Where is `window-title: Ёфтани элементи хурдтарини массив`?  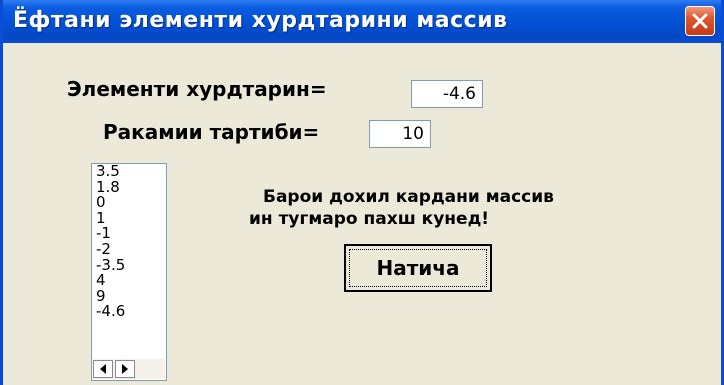 window-title: Ёфтани элементи хурдтарини массив is located at coordinates (260, 20).